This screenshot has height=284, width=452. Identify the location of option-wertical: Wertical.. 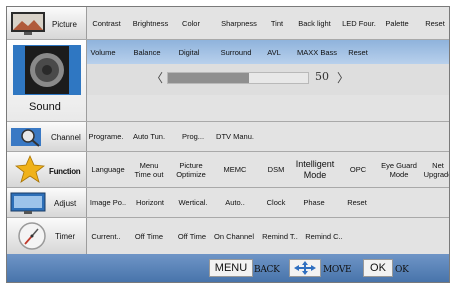
(193, 202).